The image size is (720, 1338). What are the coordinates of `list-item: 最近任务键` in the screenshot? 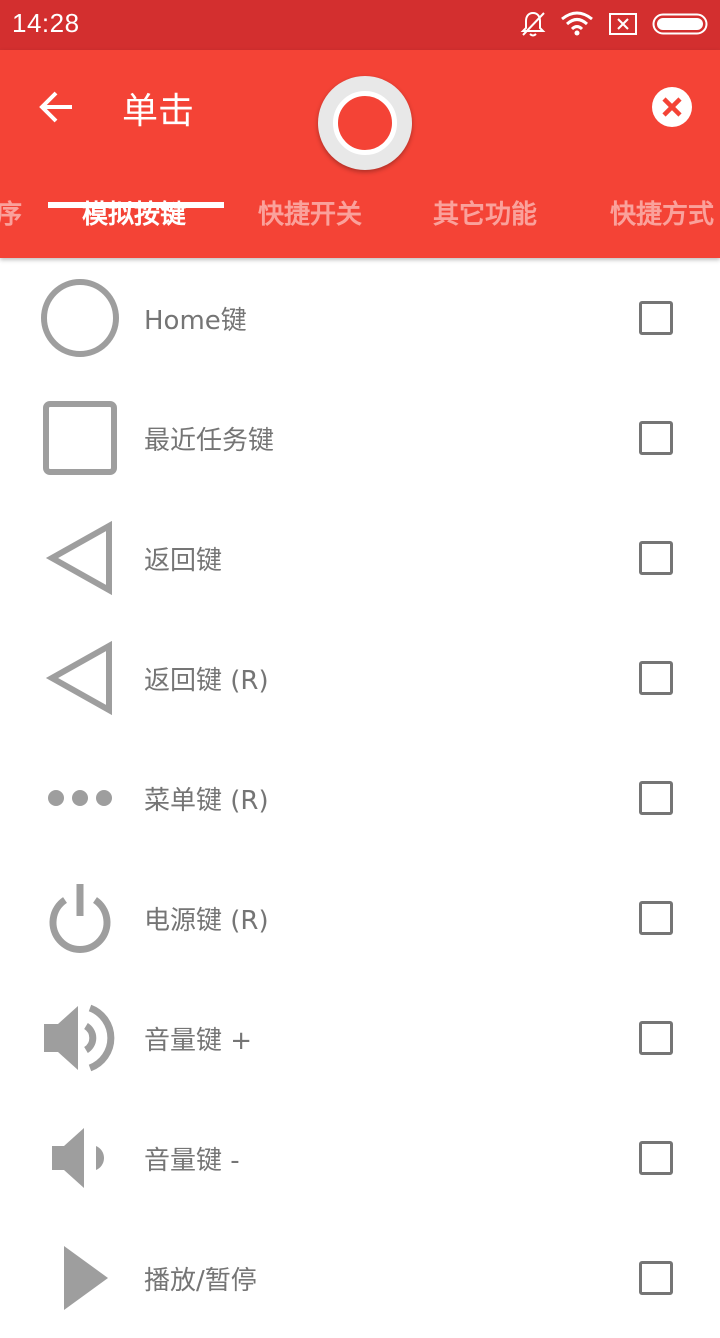 It's located at (360, 438).